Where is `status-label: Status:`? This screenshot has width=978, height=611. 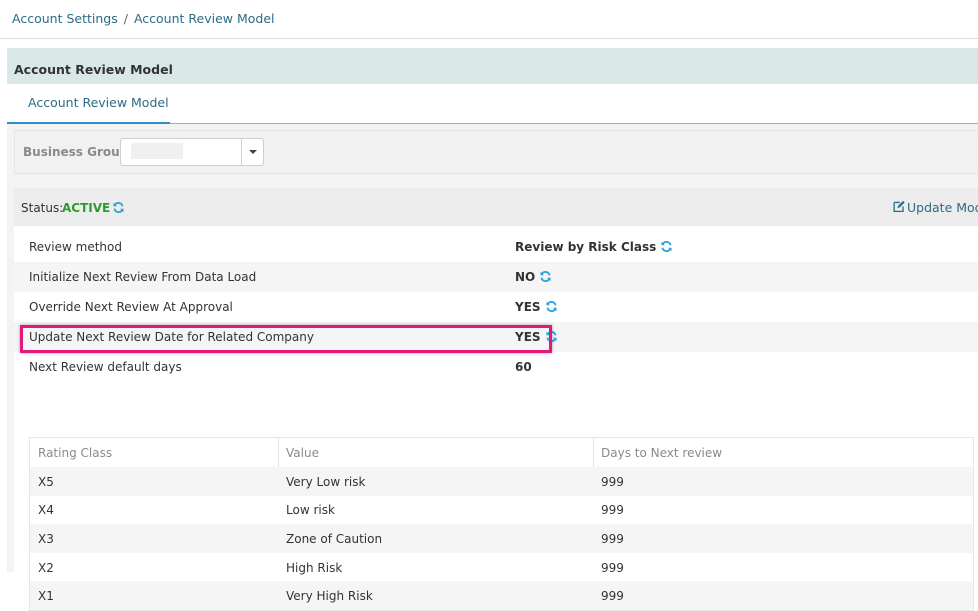
status-label: Status: is located at coordinates (42, 208).